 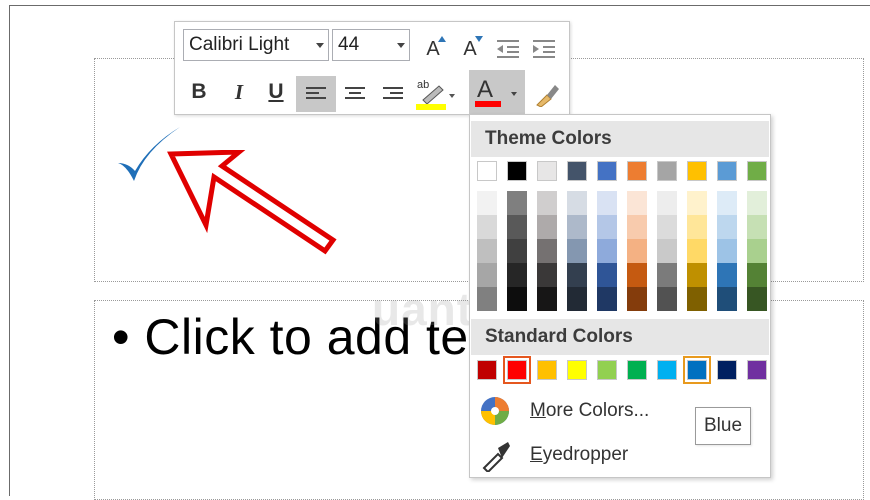 I want to click on align-left-button, so click(x=316, y=94).